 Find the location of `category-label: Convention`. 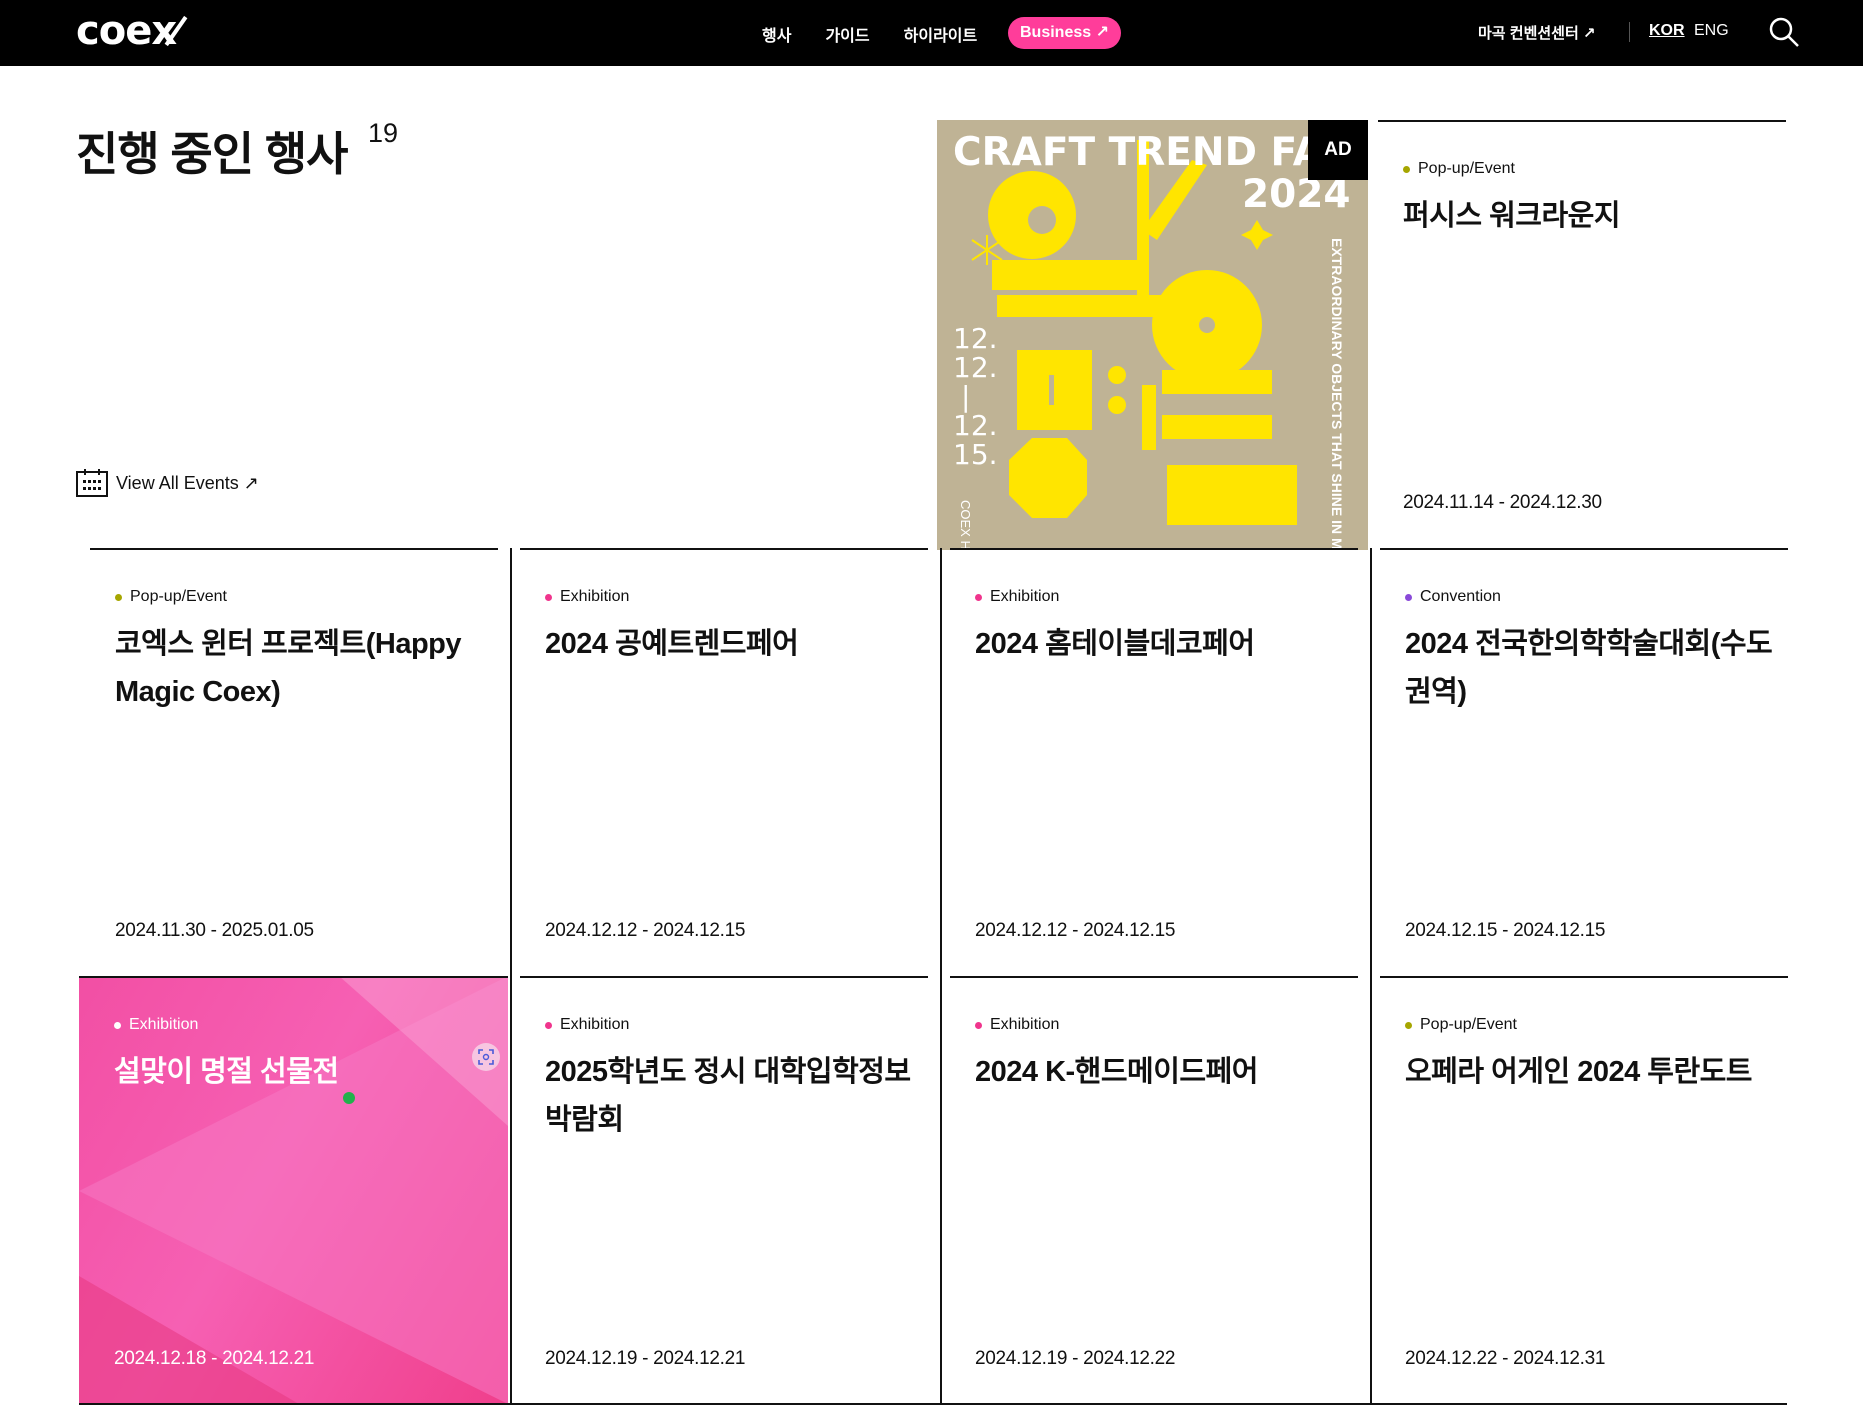

category-label: Convention is located at coordinates (1460, 596).